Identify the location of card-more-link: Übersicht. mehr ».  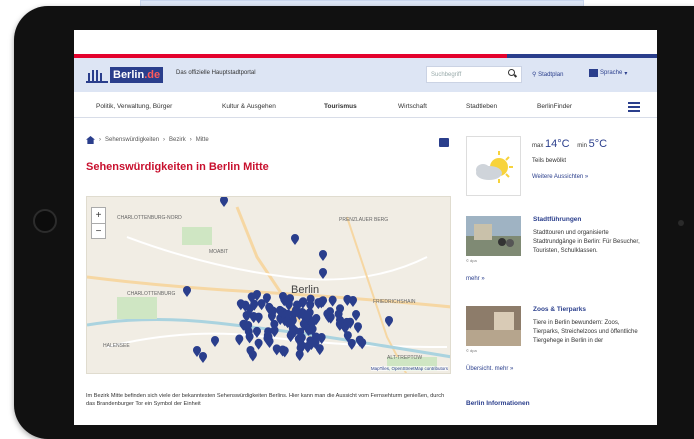
(489, 369).